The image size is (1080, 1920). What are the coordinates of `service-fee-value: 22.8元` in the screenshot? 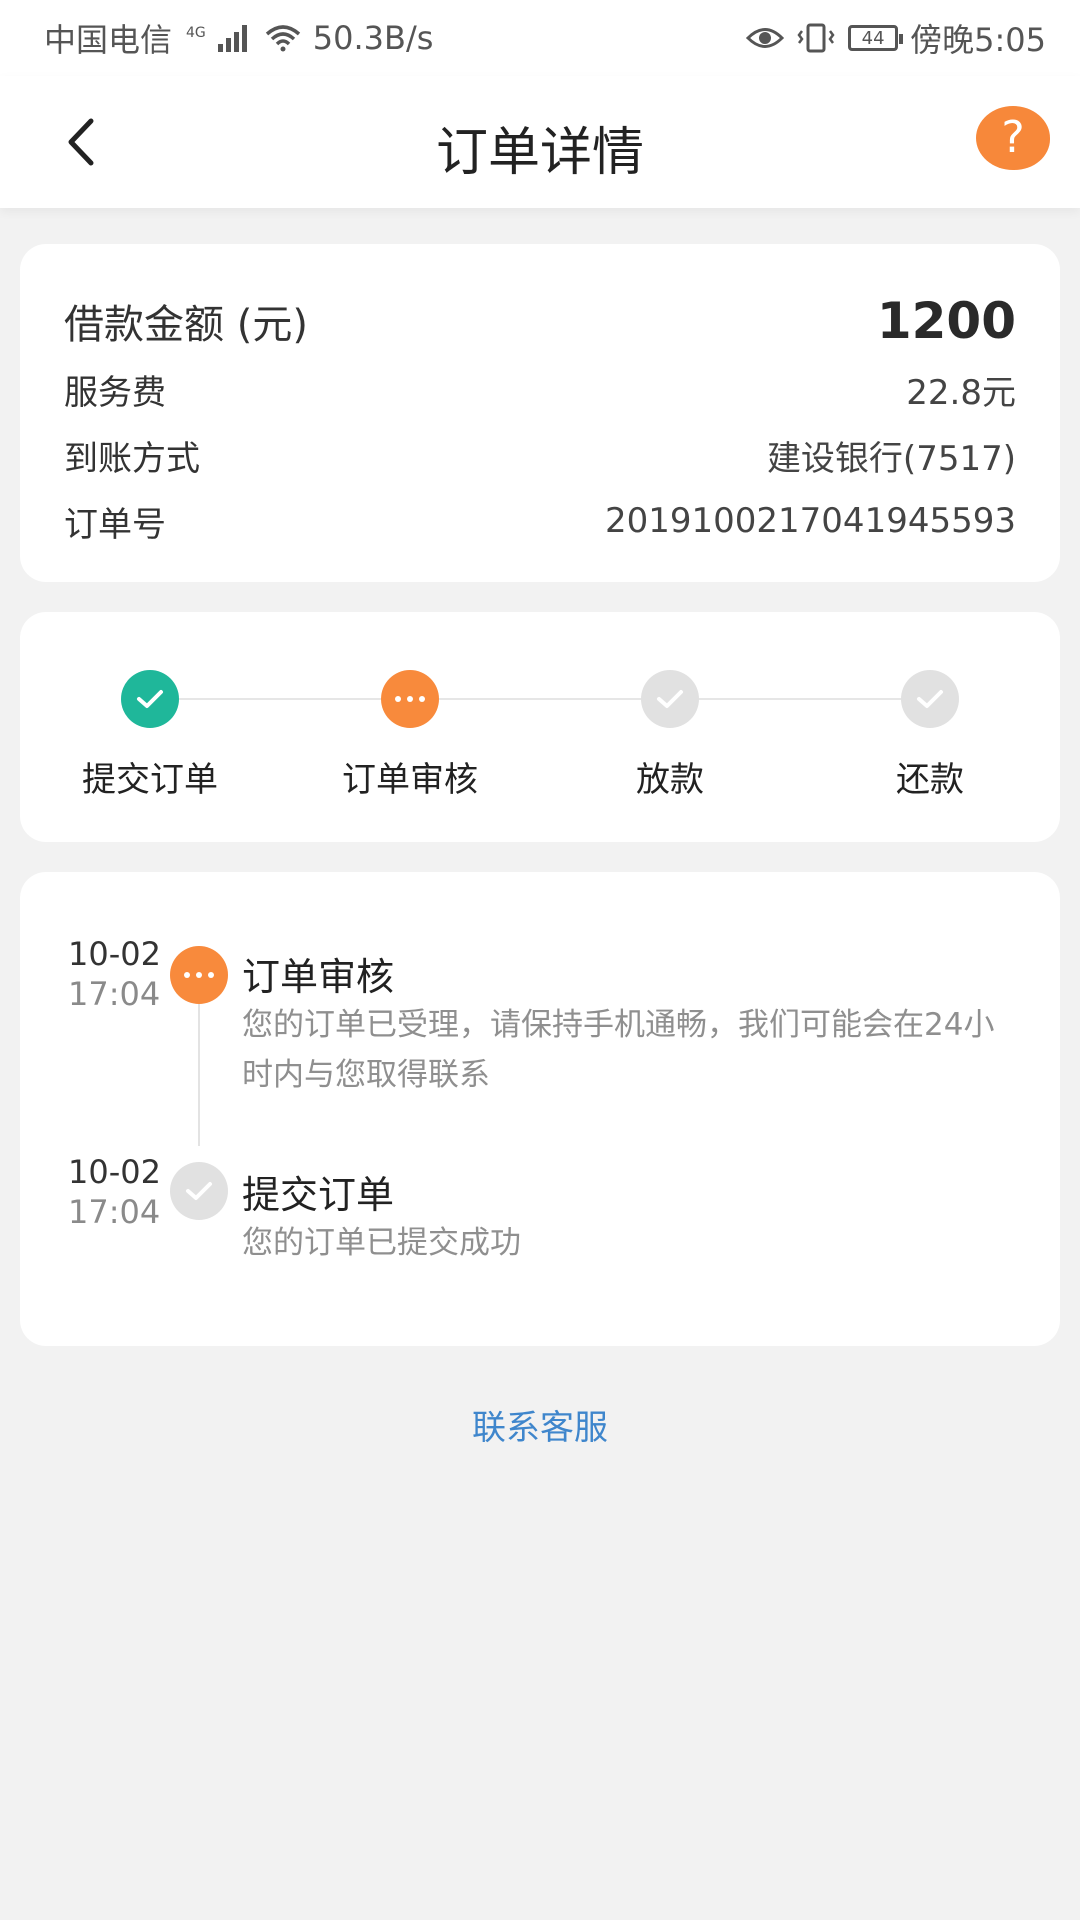 It's located at (961, 392).